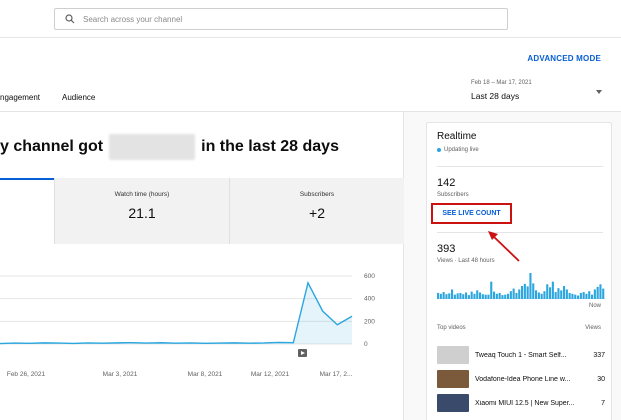 The height and width of the screenshot is (420, 621). Describe the element at coordinates (446, 183) in the screenshot. I see `subscriber-count: 142` at that location.